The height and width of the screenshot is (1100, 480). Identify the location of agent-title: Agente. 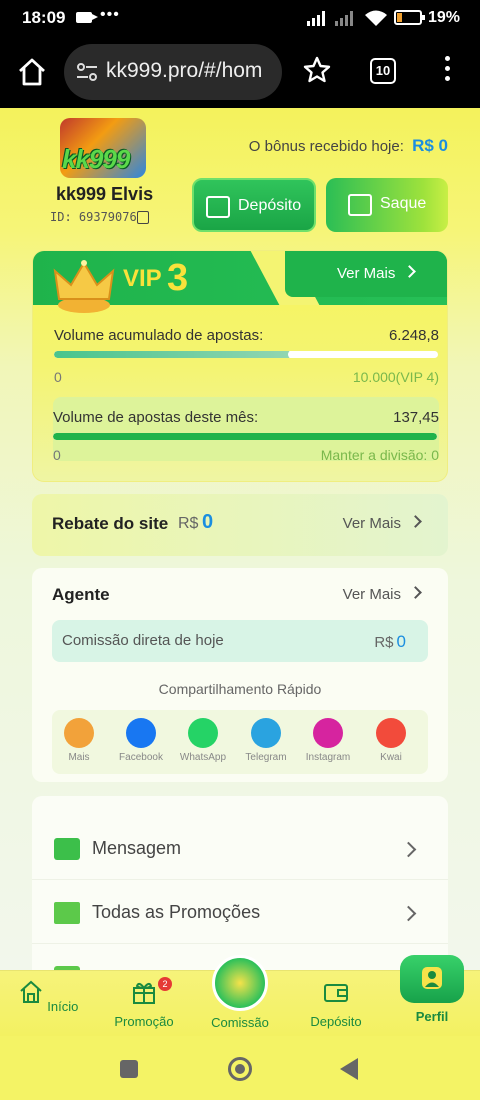
(81, 594).